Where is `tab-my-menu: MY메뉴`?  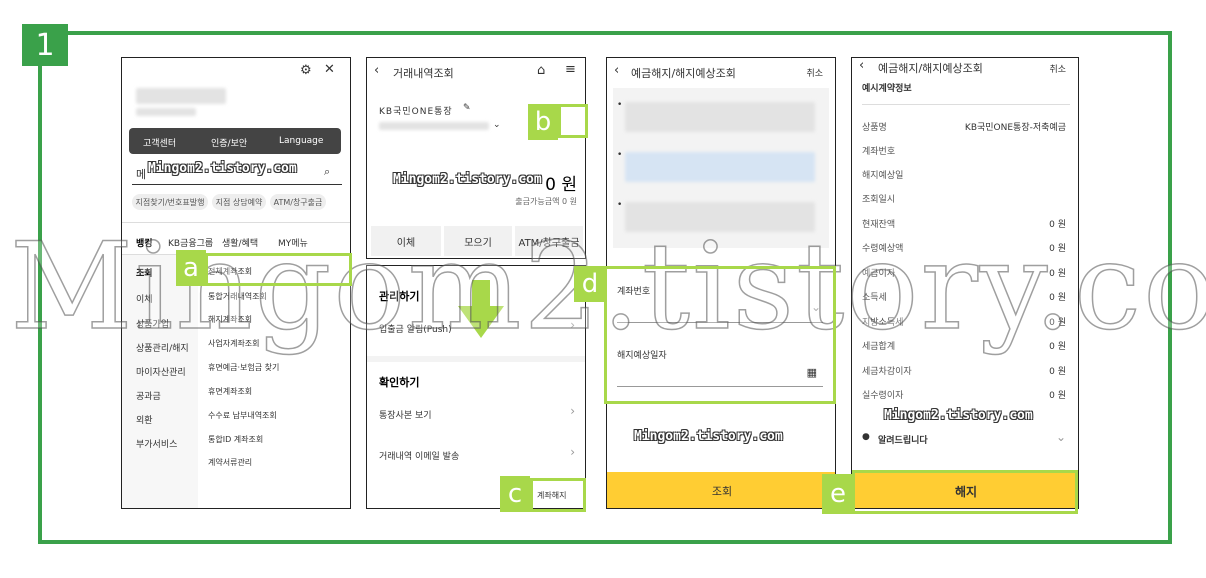 tab-my-menu: MY메뉴 is located at coordinates (293, 242).